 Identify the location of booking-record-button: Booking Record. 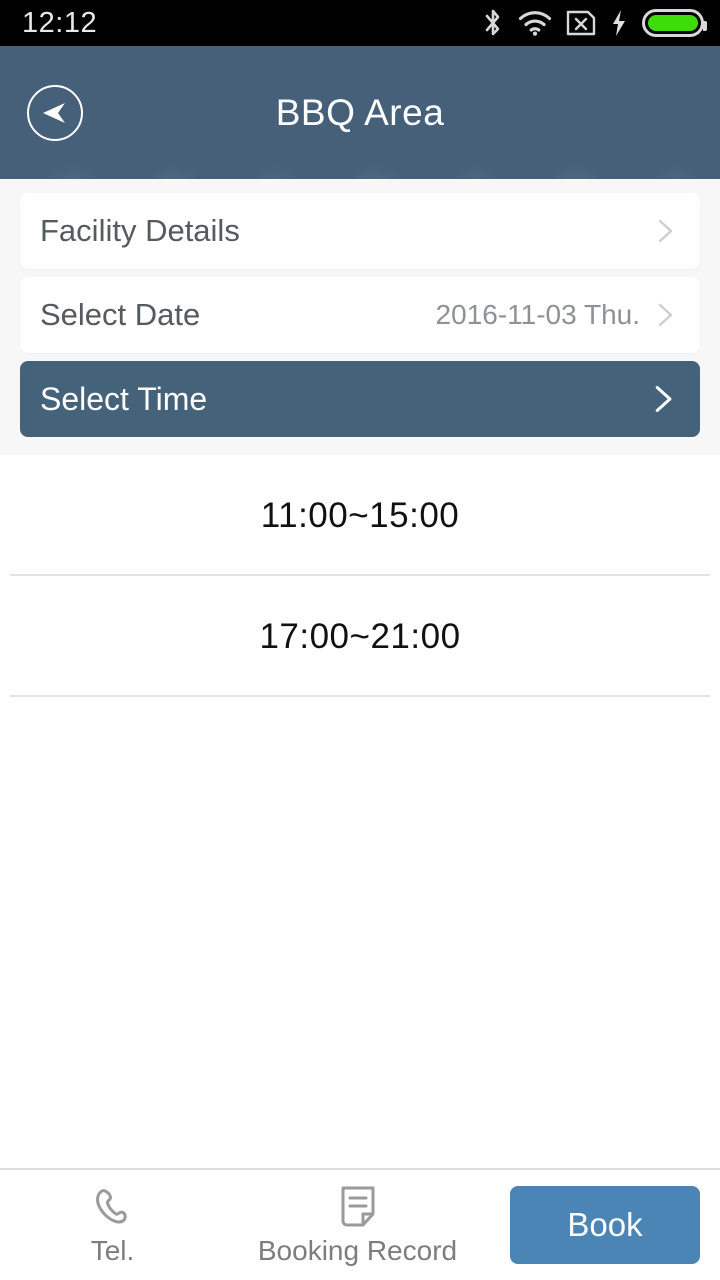
(357, 1225).